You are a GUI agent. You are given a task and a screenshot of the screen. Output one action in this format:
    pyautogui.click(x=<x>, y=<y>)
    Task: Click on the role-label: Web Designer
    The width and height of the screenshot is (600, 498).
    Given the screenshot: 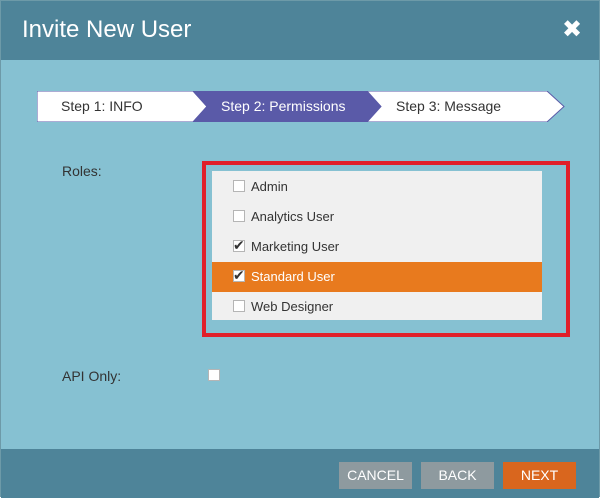 What is the action you would take?
    pyautogui.click(x=292, y=306)
    